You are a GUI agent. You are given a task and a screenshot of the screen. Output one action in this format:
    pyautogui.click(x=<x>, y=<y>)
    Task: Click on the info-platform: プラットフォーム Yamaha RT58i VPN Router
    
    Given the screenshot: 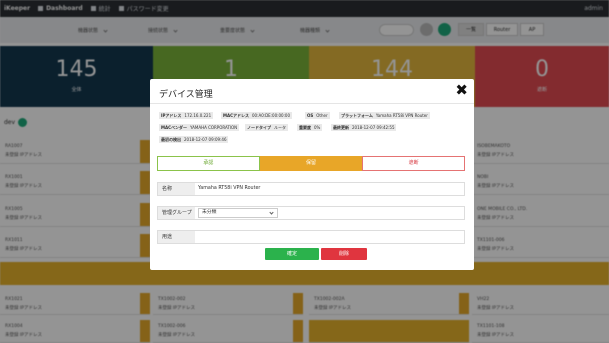 What is the action you would take?
    pyautogui.click(x=384, y=115)
    